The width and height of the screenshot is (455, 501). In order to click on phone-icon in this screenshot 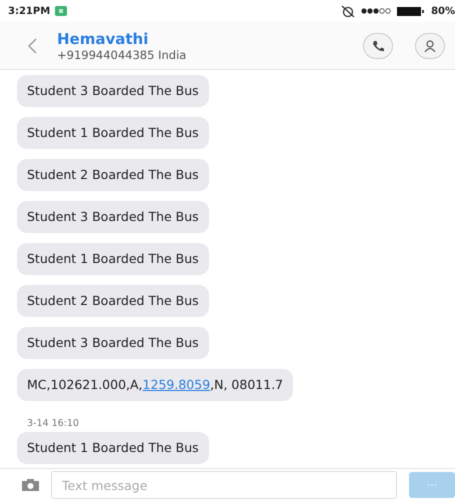, I will do `click(378, 46)`.